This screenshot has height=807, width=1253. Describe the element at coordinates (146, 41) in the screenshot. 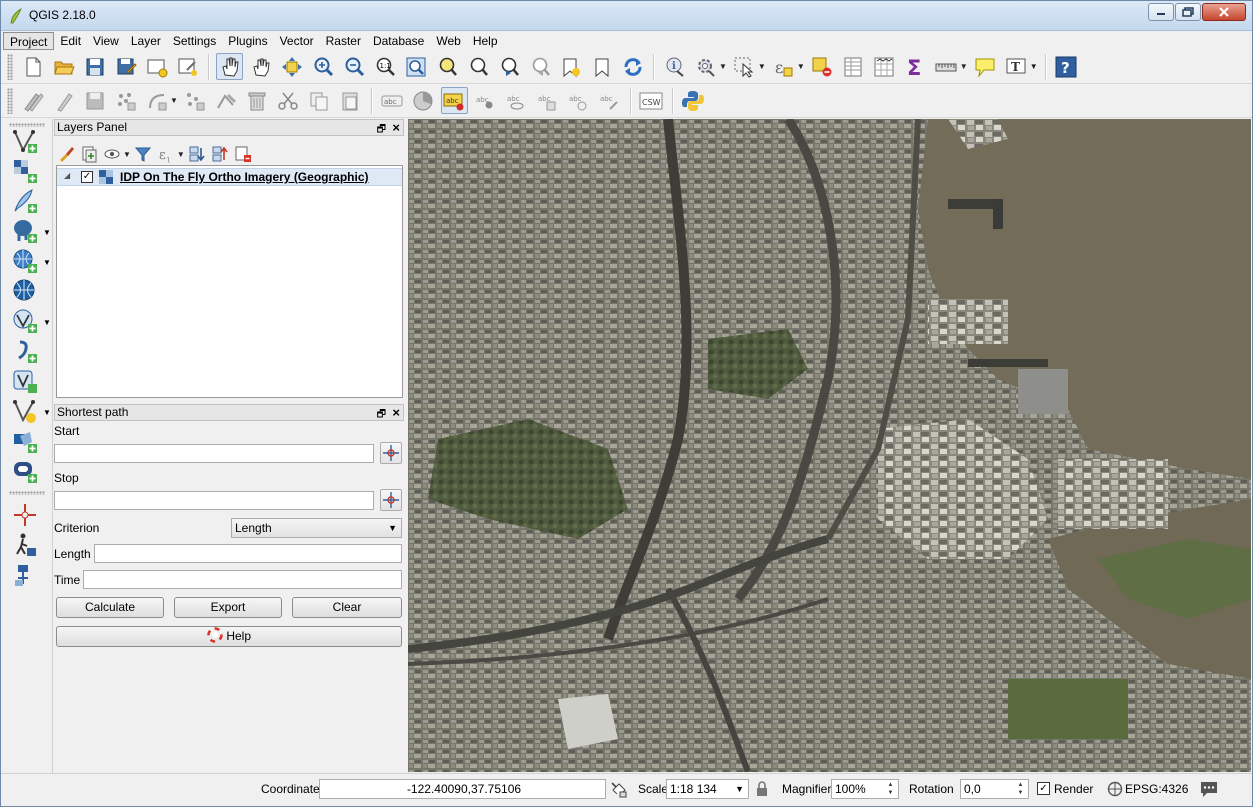

I see `menu-layer: Layer` at that location.